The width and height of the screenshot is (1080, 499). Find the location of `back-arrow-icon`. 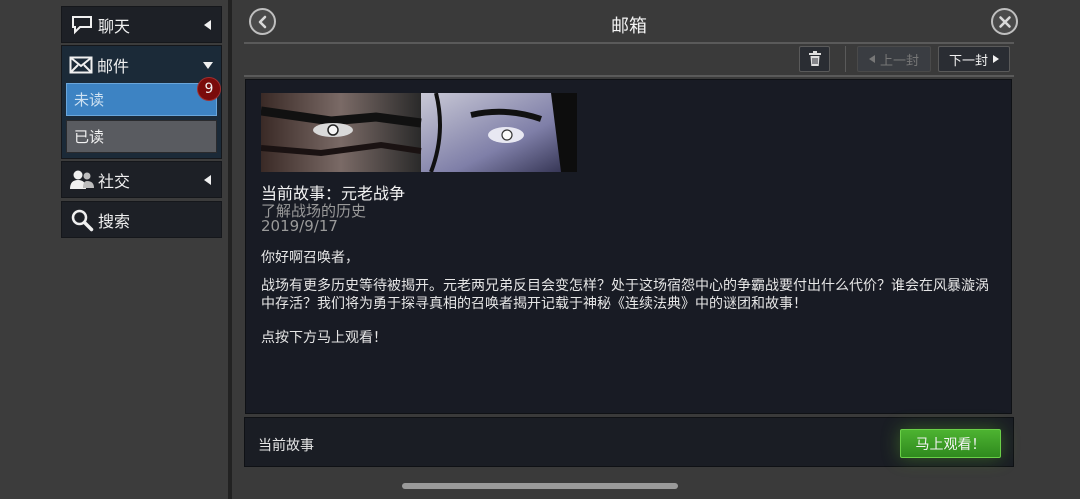

back-arrow-icon is located at coordinates (262, 21).